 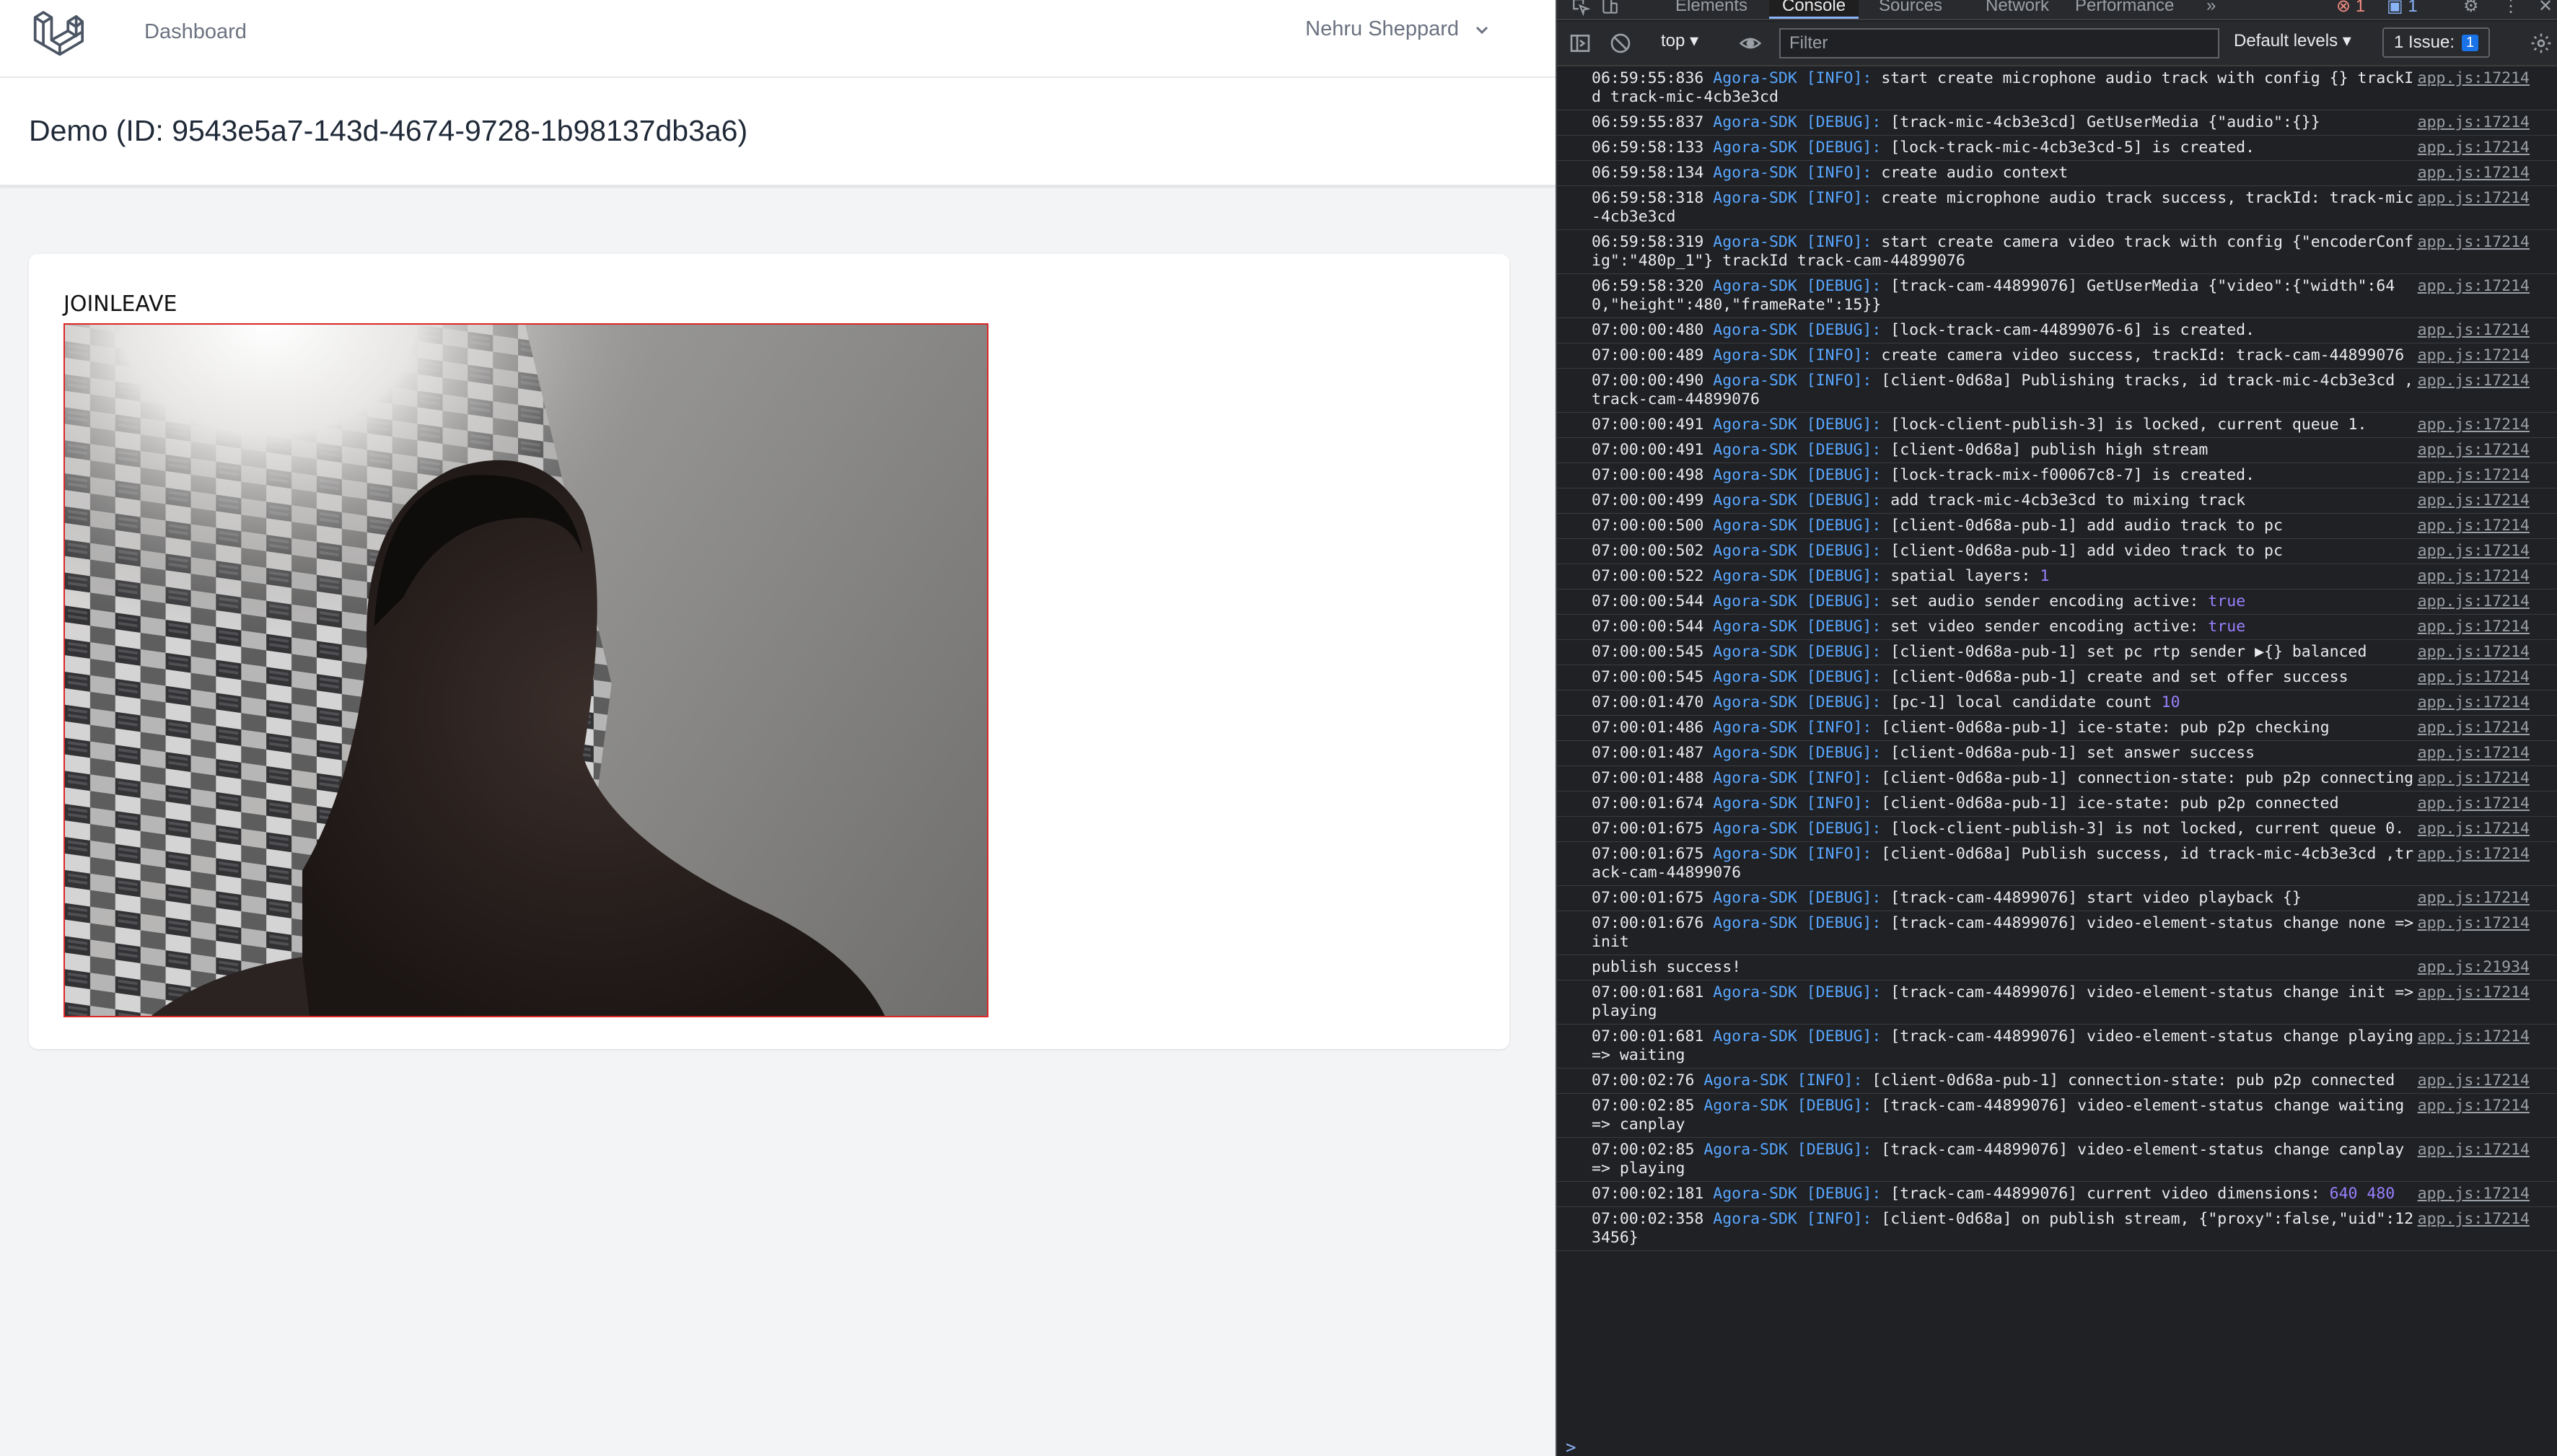 What do you see at coordinates (86, 304) in the screenshot?
I see `join-button: JOIN` at bounding box center [86, 304].